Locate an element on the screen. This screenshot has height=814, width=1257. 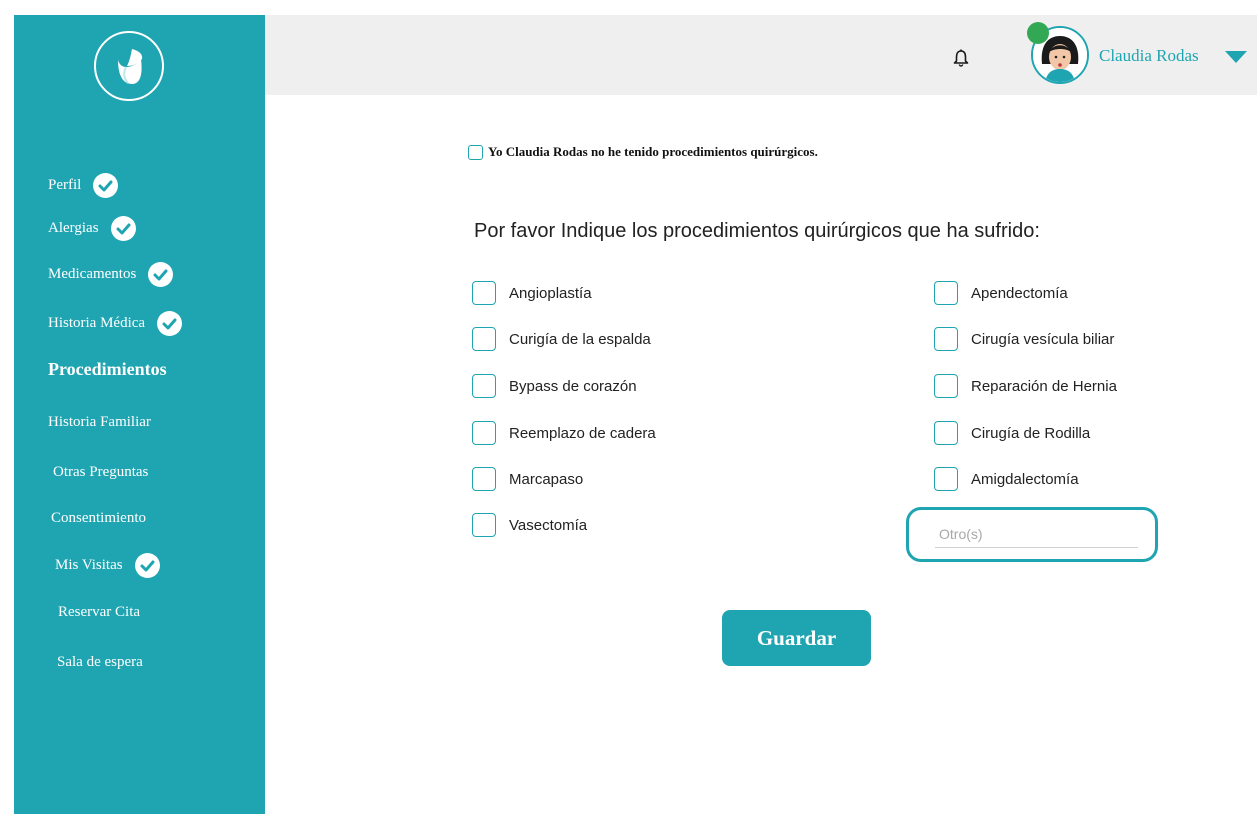
sidebar-item-label: Otras Preguntas is located at coordinates (101, 472).